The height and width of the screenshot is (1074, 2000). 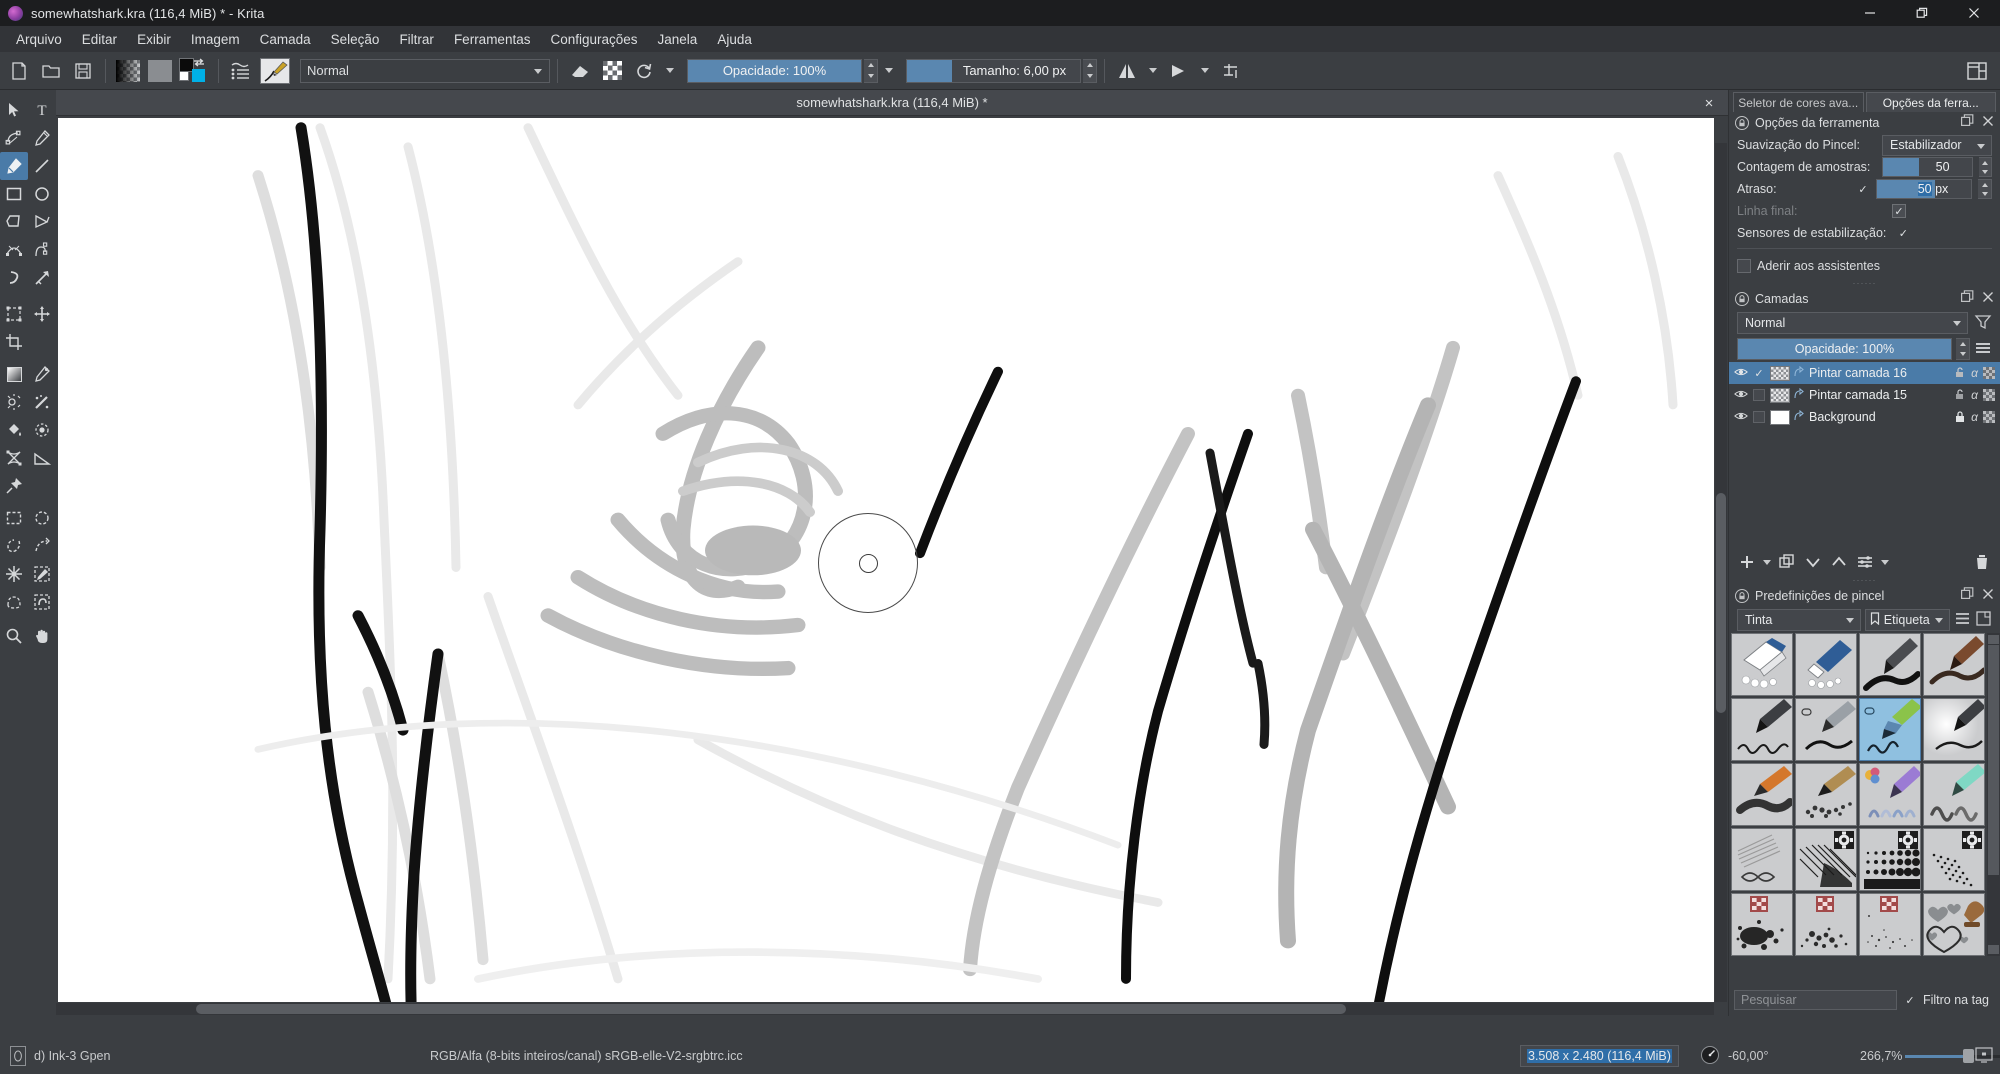 What do you see at coordinates (14, 602) in the screenshot?
I see `bezier-select-tool` at bounding box center [14, 602].